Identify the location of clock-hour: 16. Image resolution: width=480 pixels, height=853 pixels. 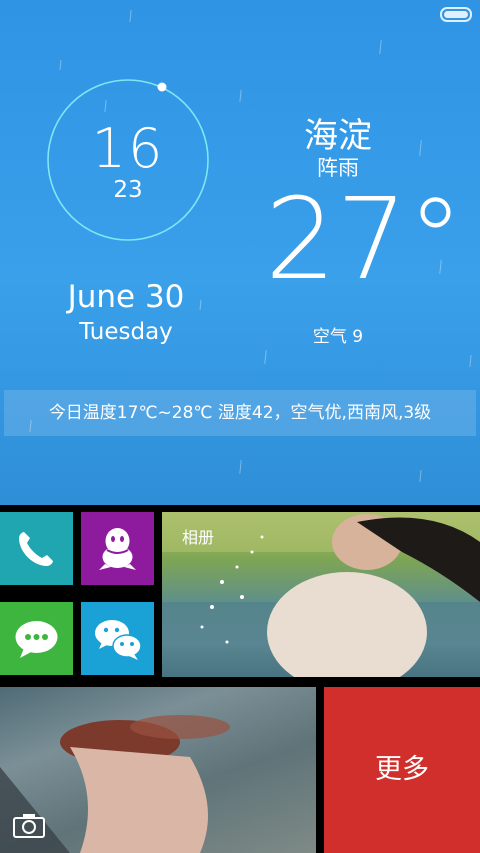
(128, 148).